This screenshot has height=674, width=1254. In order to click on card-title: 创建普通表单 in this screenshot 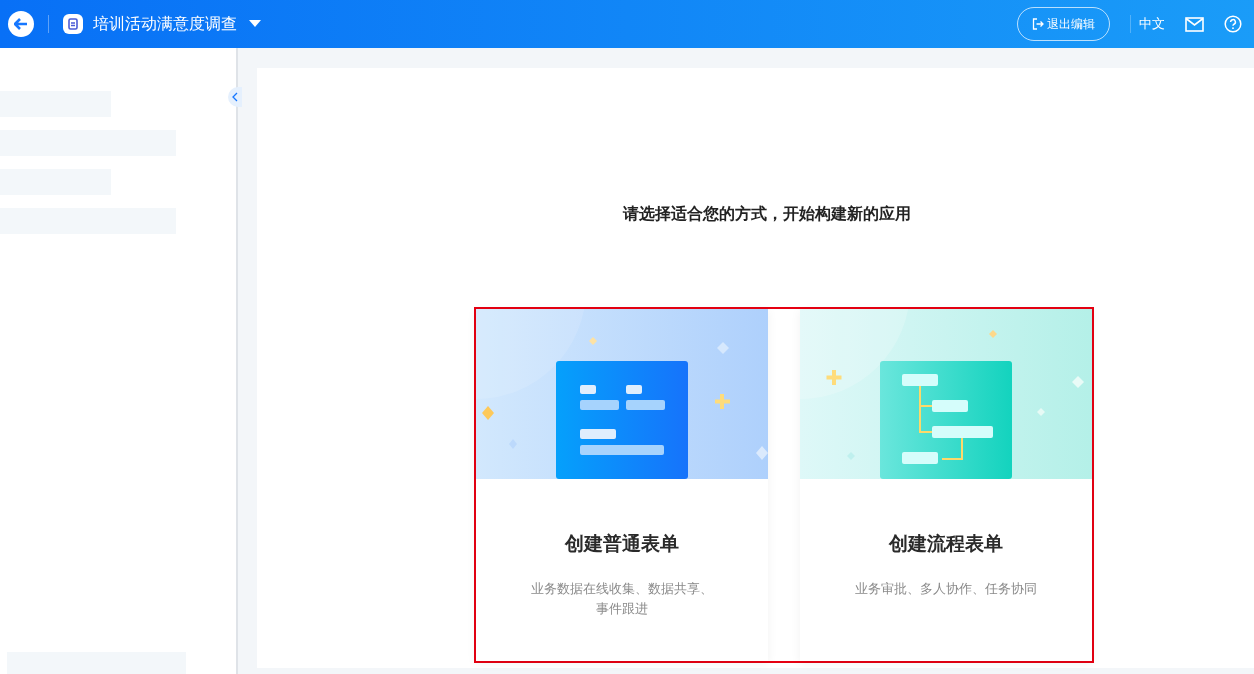, I will do `click(622, 543)`.